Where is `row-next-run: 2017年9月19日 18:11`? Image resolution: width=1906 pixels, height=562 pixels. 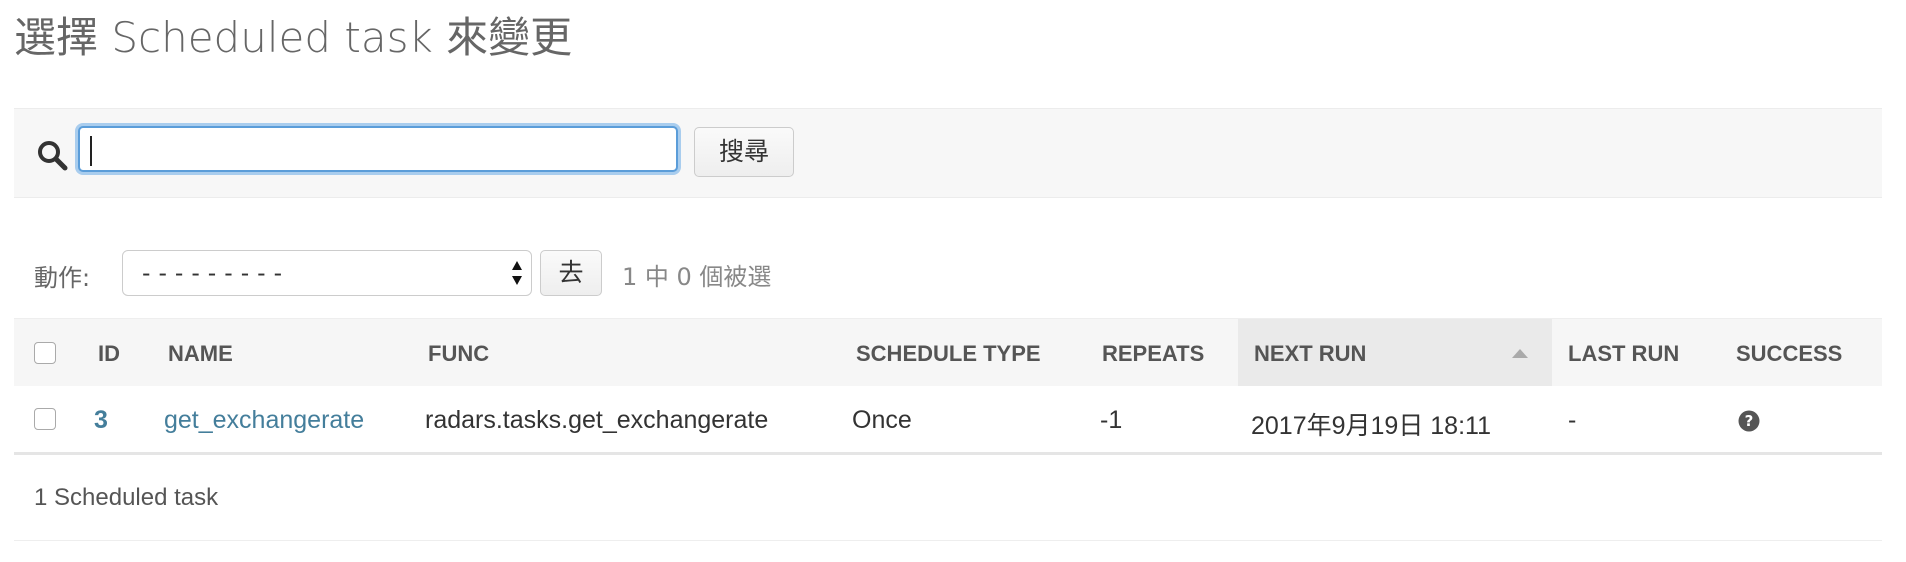
row-next-run: 2017年9月19日 18:11 is located at coordinates (1371, 426).